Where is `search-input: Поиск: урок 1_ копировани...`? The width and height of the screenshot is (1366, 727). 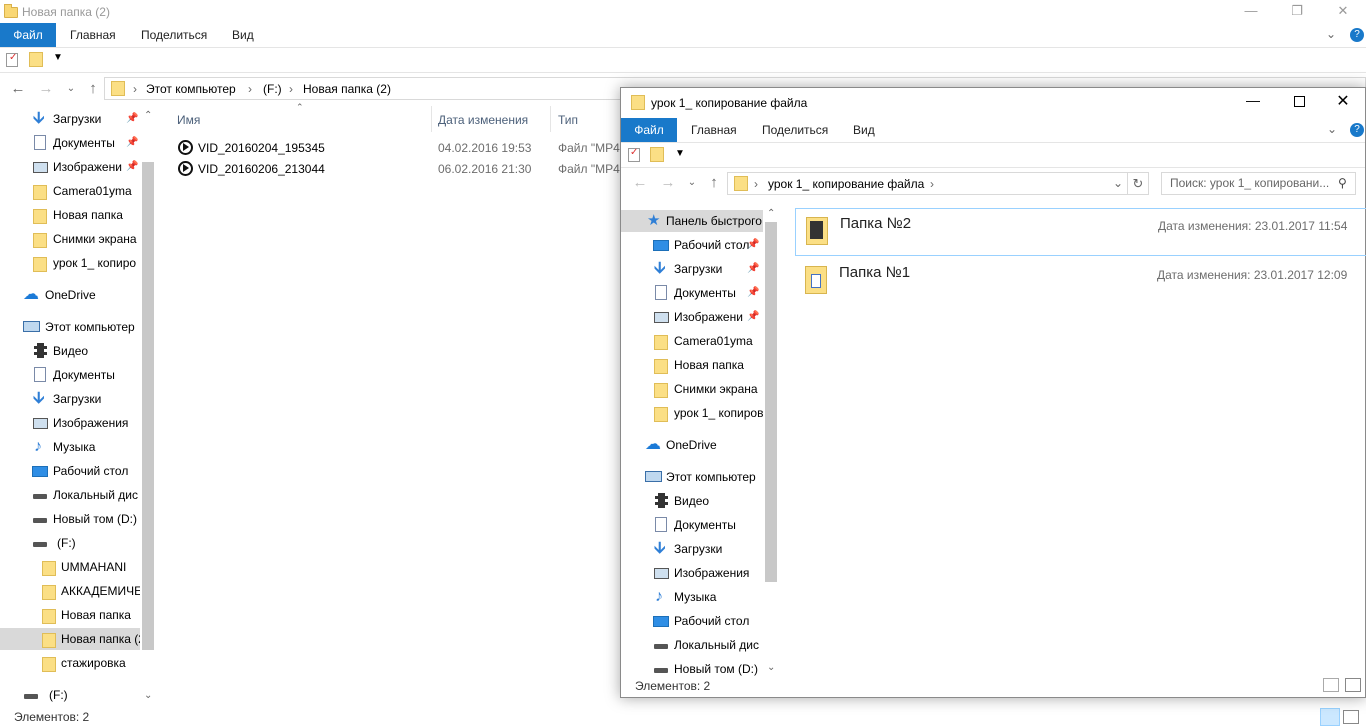 search-input: Поиск: урок 1_ копировани... is located at coordinates (1258, 183).